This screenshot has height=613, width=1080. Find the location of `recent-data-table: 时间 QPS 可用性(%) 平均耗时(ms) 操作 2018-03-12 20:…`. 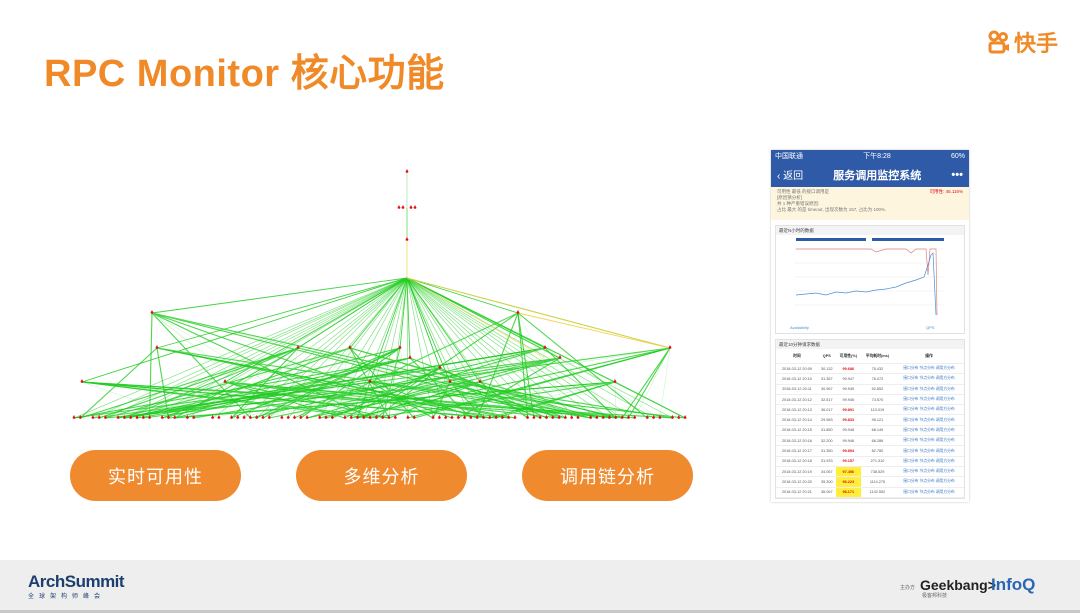

recent-data-table: 时间 QPS 可用性(%) 平均耗时(ms) 操作 2018-03-12 20:… is located at coordinates (870, 423).